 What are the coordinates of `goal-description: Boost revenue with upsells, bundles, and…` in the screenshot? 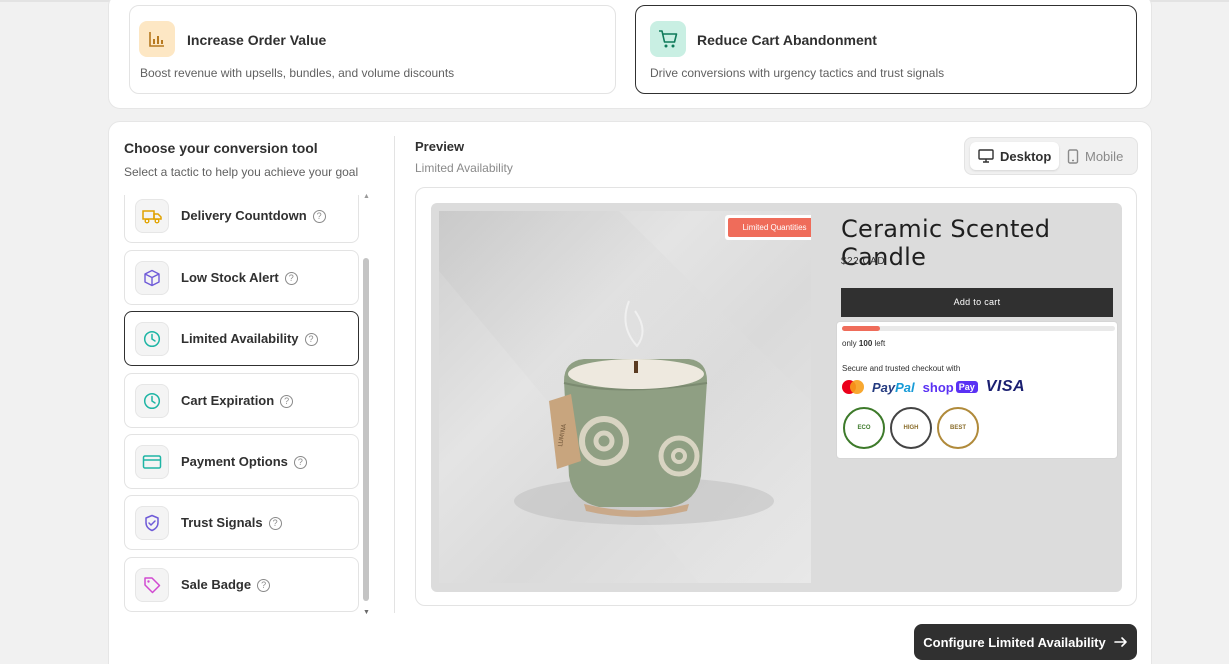 It's located at (297, 73).